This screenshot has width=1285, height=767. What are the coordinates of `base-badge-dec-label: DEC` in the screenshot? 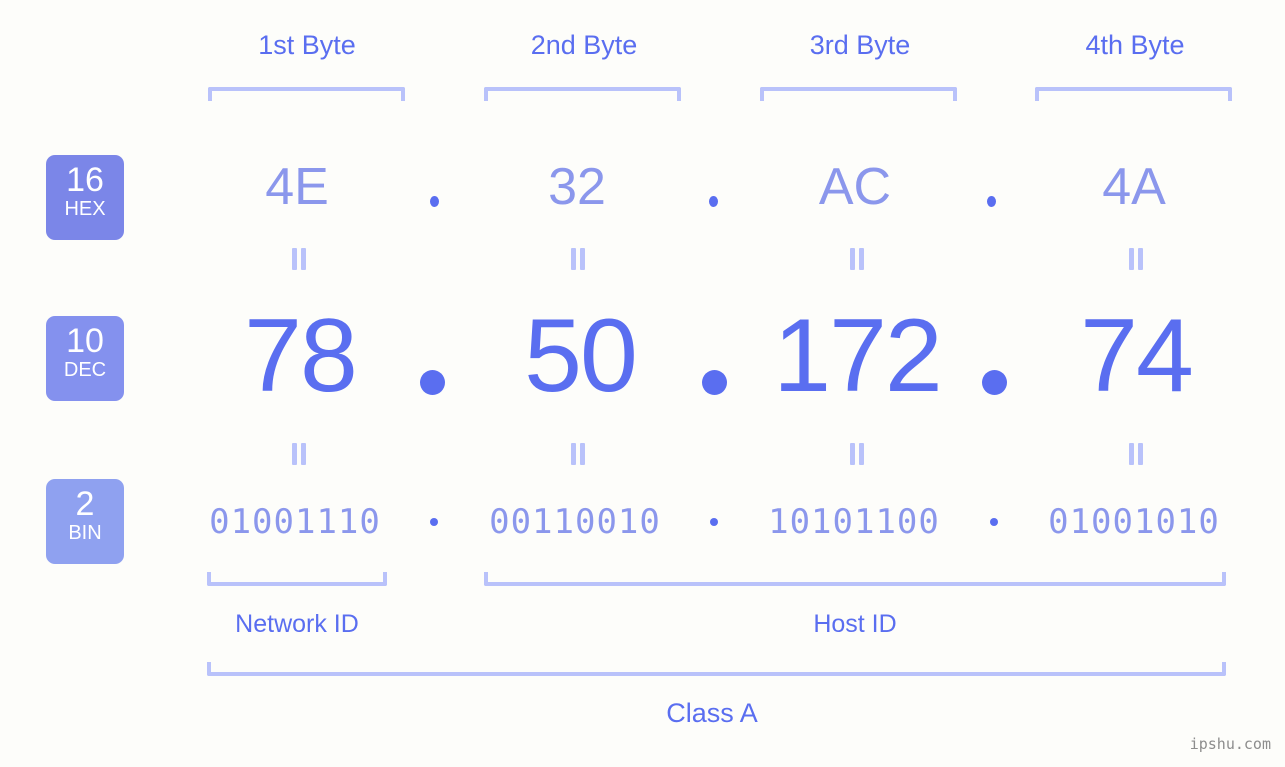 It's located at (85, 370).